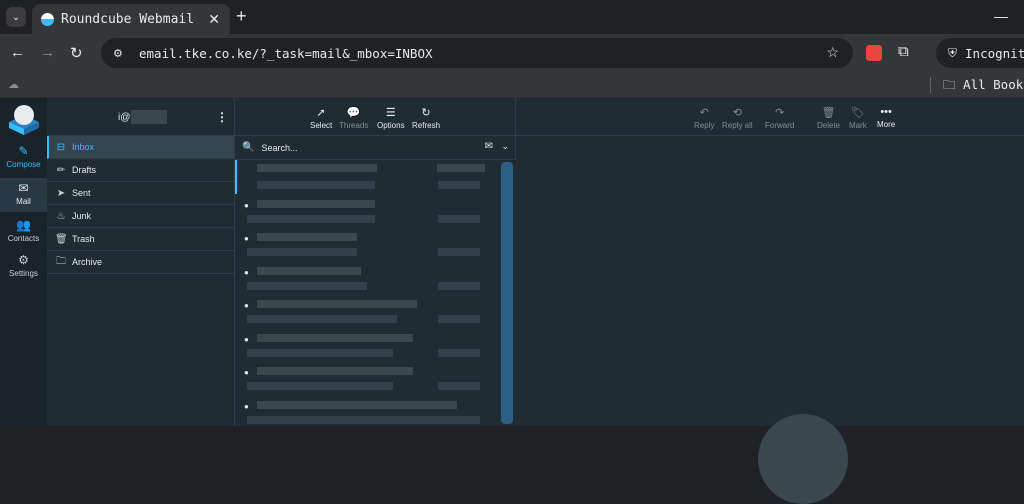 Image resolution: width=1024 pixels, height=504 pixels. What do you see at coordinates (930, 85) in the screenshot?
I see `bookmarks-divider` at bounding box center [930, 85].